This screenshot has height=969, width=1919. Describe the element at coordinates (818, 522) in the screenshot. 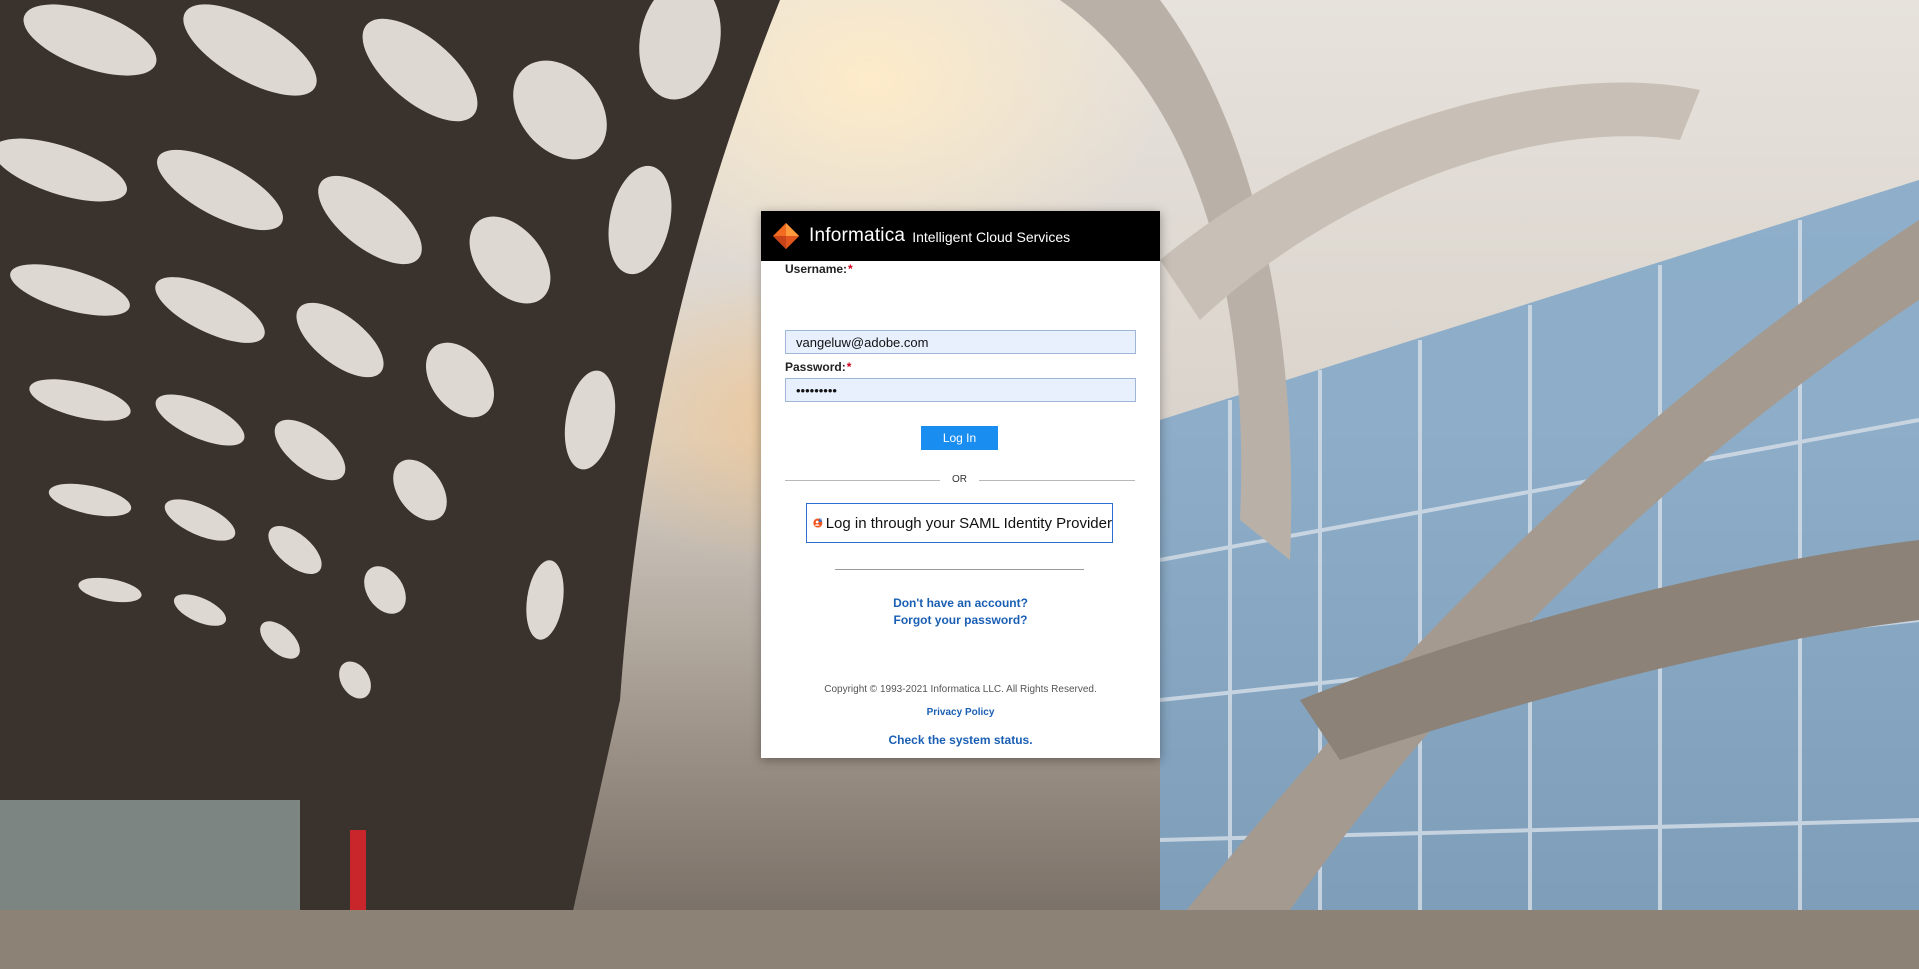

I see `saml-user-lock-icon` at that location.